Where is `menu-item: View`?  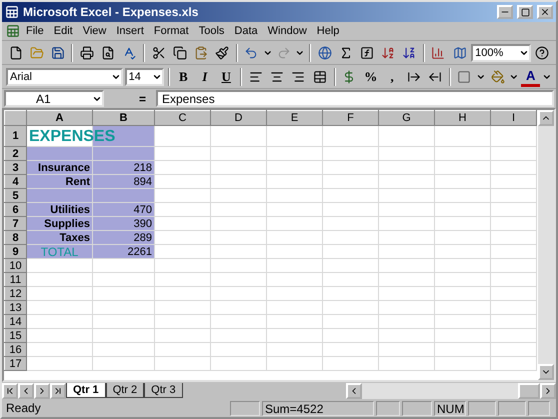
menu-item: View is located at coordinates (94, 31).